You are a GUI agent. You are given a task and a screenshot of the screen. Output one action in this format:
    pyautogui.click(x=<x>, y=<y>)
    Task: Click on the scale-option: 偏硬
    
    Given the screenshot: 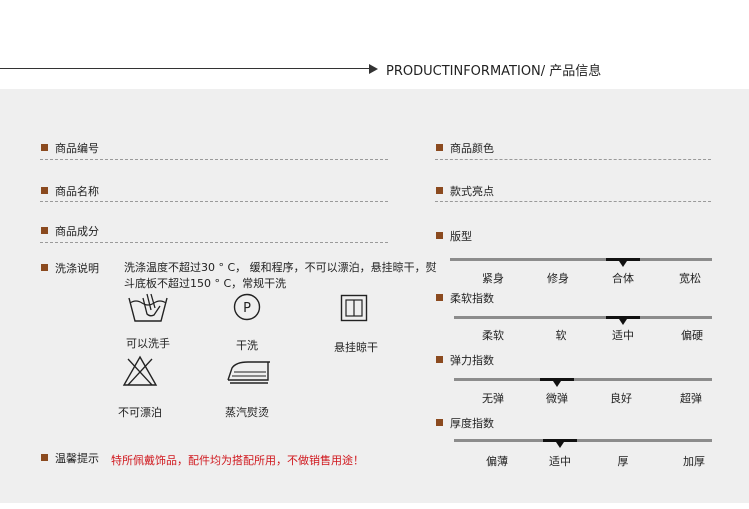 What is the action you would take?
    pyautogui.click(x=692, y=335)
    